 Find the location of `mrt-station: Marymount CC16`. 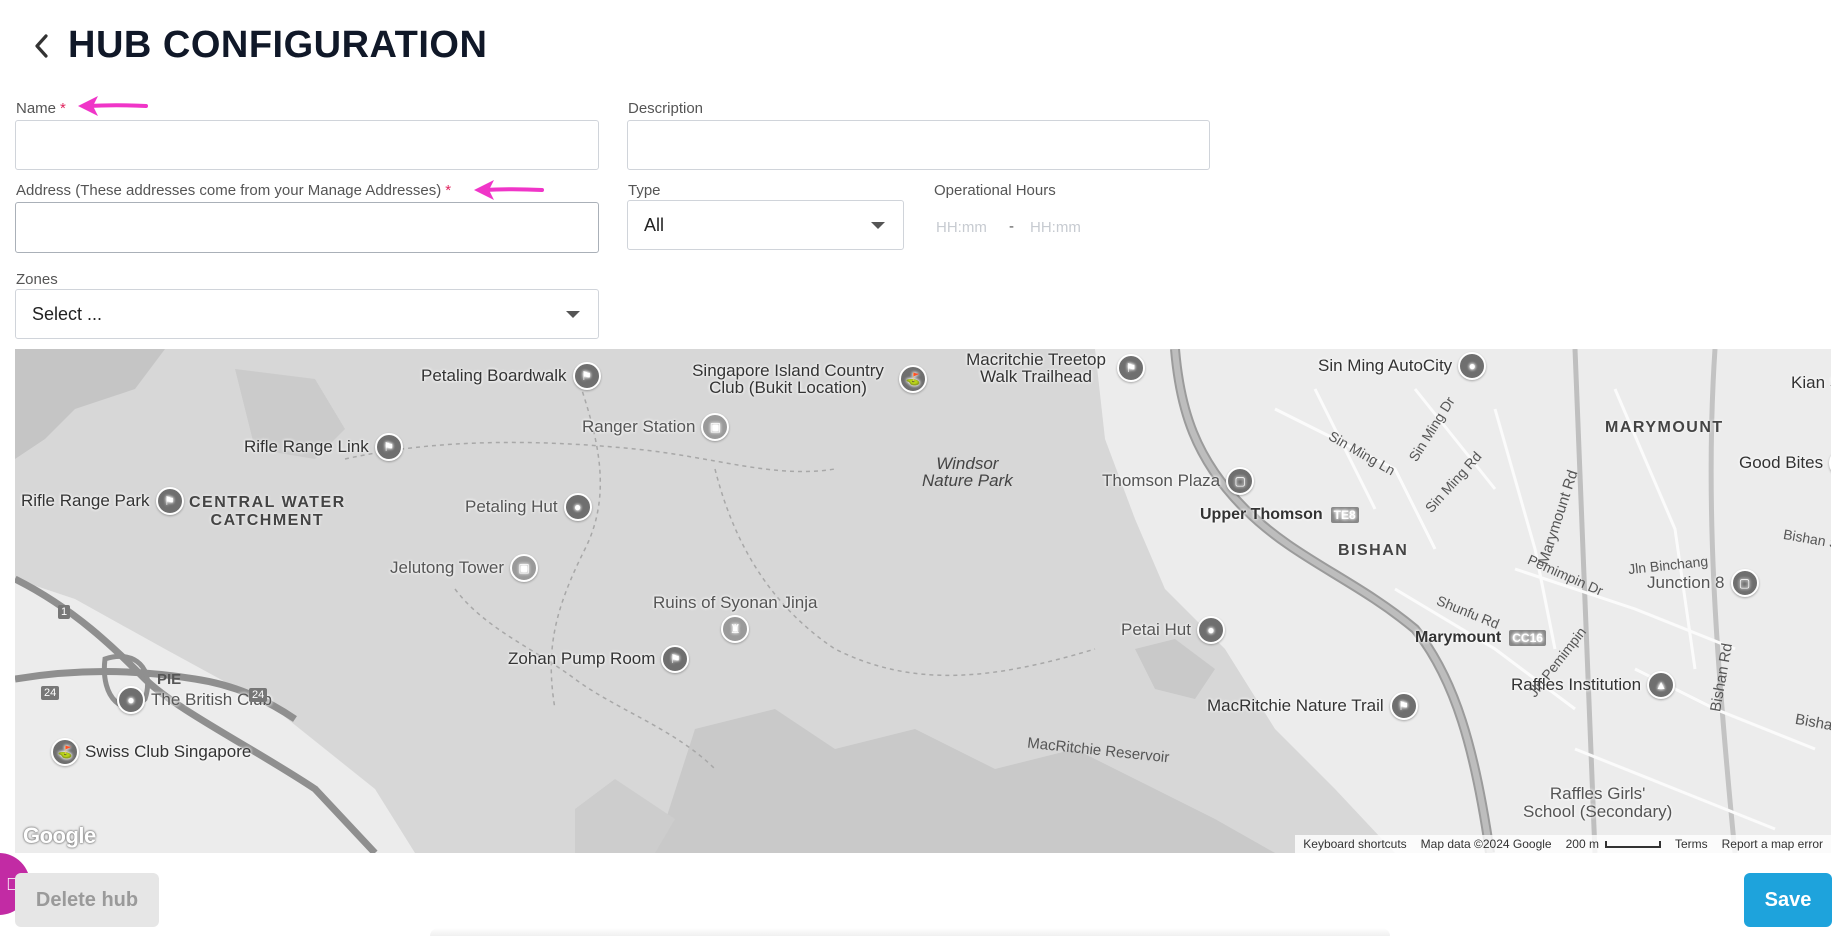

mrt-station: Marymount CC16 is located at coordinates (1480, 638).